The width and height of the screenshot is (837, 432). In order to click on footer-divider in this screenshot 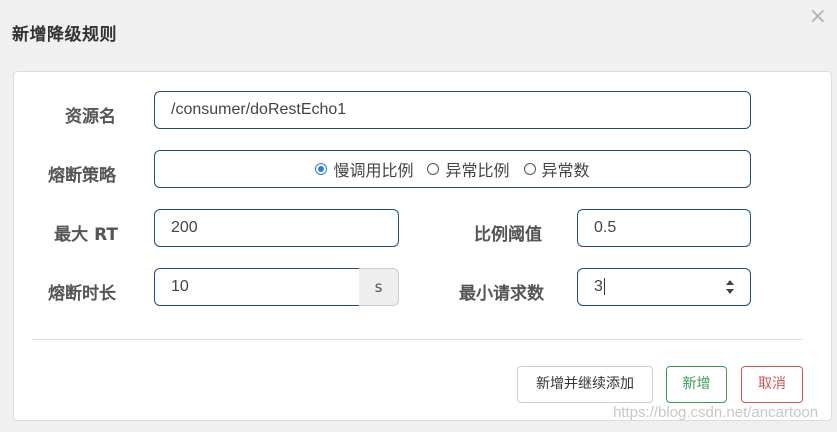, I will do `click(417, 339)`.